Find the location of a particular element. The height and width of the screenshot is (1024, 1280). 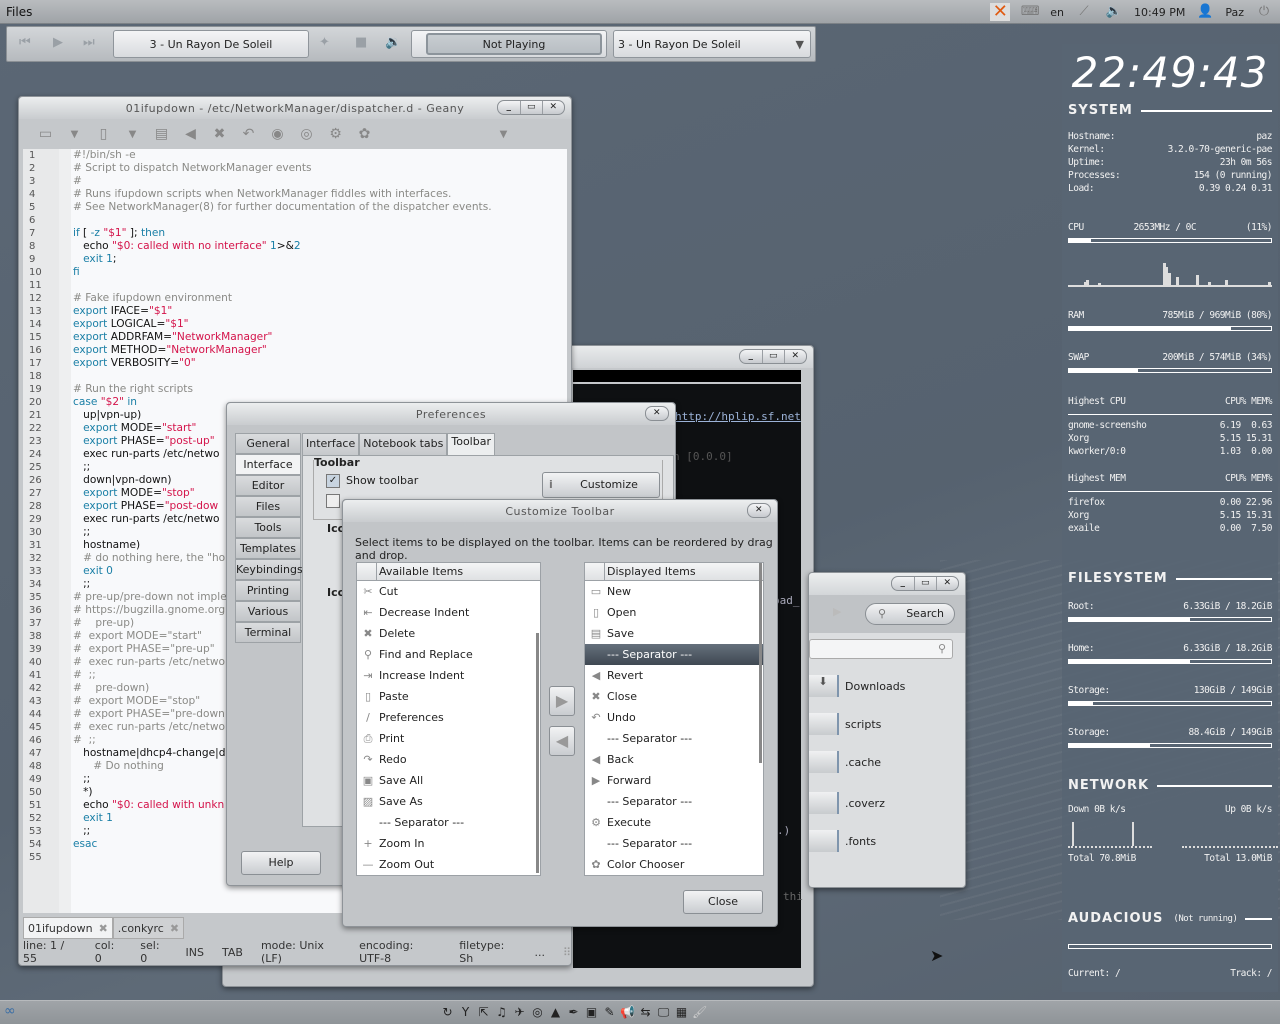

shuffle-icon: ✦ is located at coordinates (324, 42).